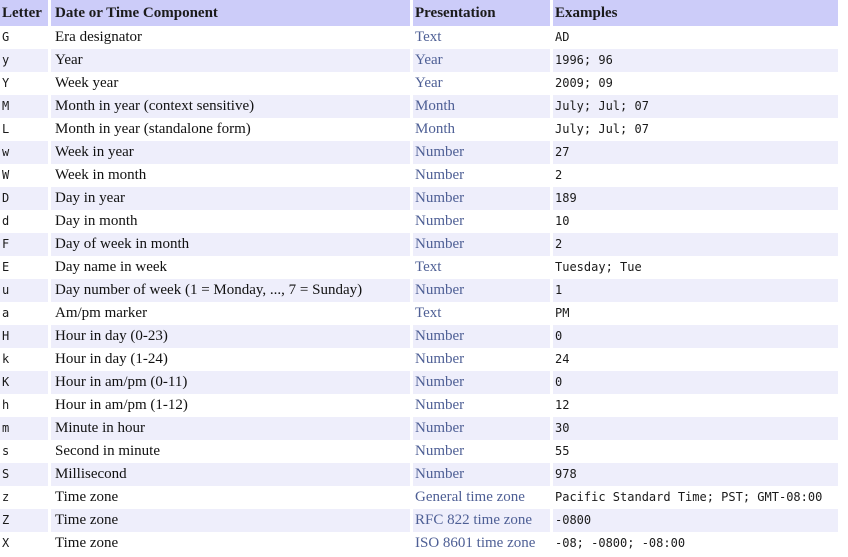  Describe the element at coordinates (232, 198) in the screenshot. I see `cell-component: Day in year` at that location.